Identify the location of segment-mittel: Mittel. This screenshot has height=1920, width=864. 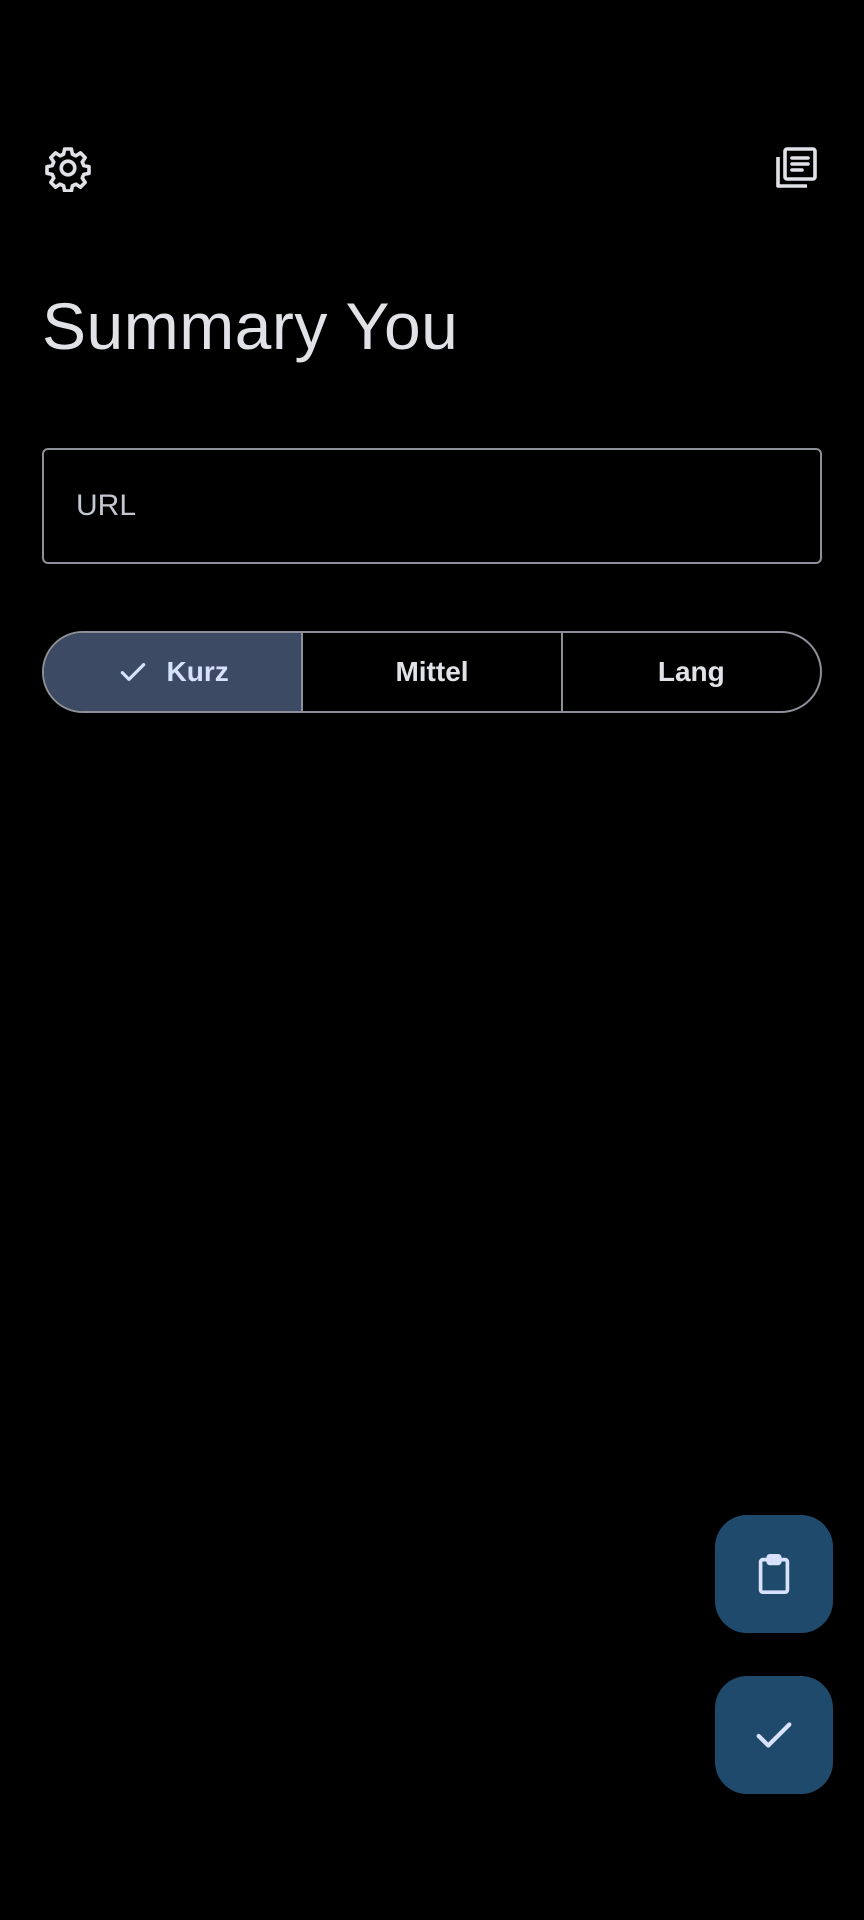
(433, 672).